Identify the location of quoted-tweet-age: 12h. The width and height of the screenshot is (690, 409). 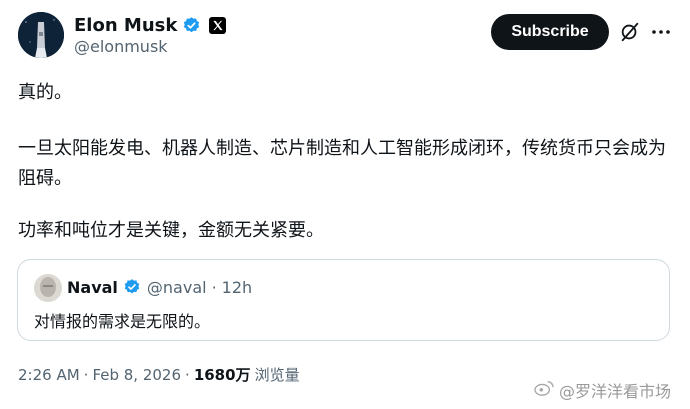
(237, 287).